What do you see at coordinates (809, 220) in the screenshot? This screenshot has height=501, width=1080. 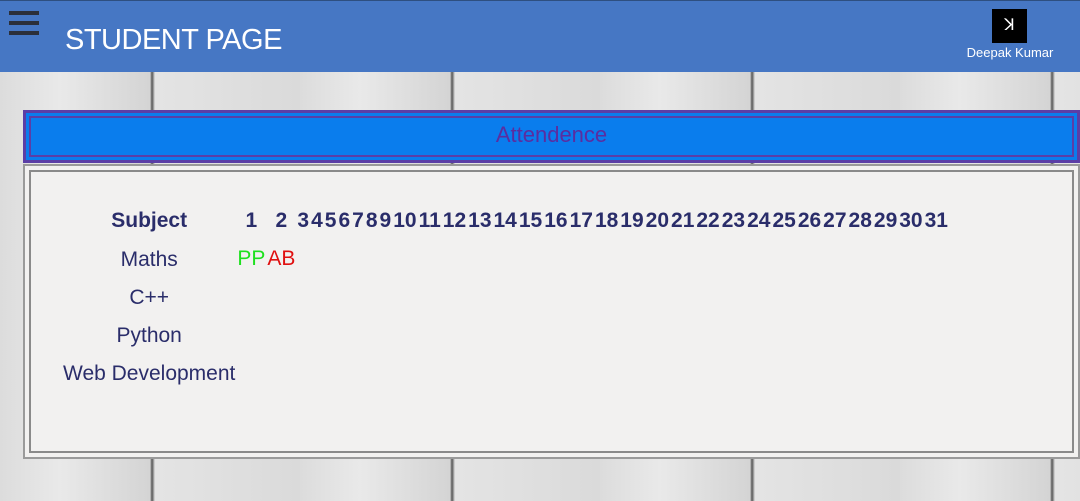 I see `day-header: 26` at bounding box center [809, 220].